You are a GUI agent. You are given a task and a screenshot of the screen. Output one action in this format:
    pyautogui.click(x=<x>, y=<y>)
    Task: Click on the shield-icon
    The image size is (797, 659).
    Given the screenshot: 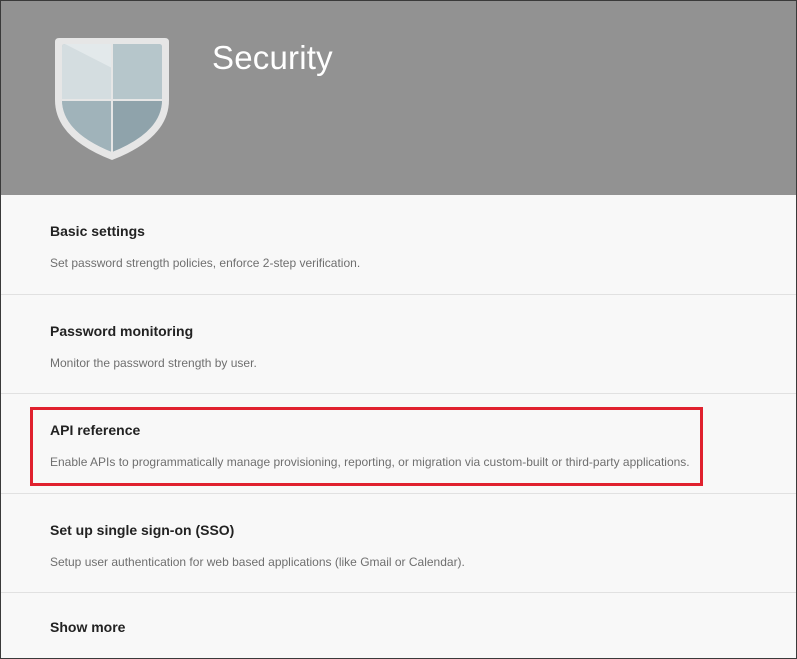 What is the action you would take?
    pyautogui.click(x=112, y=99)
    